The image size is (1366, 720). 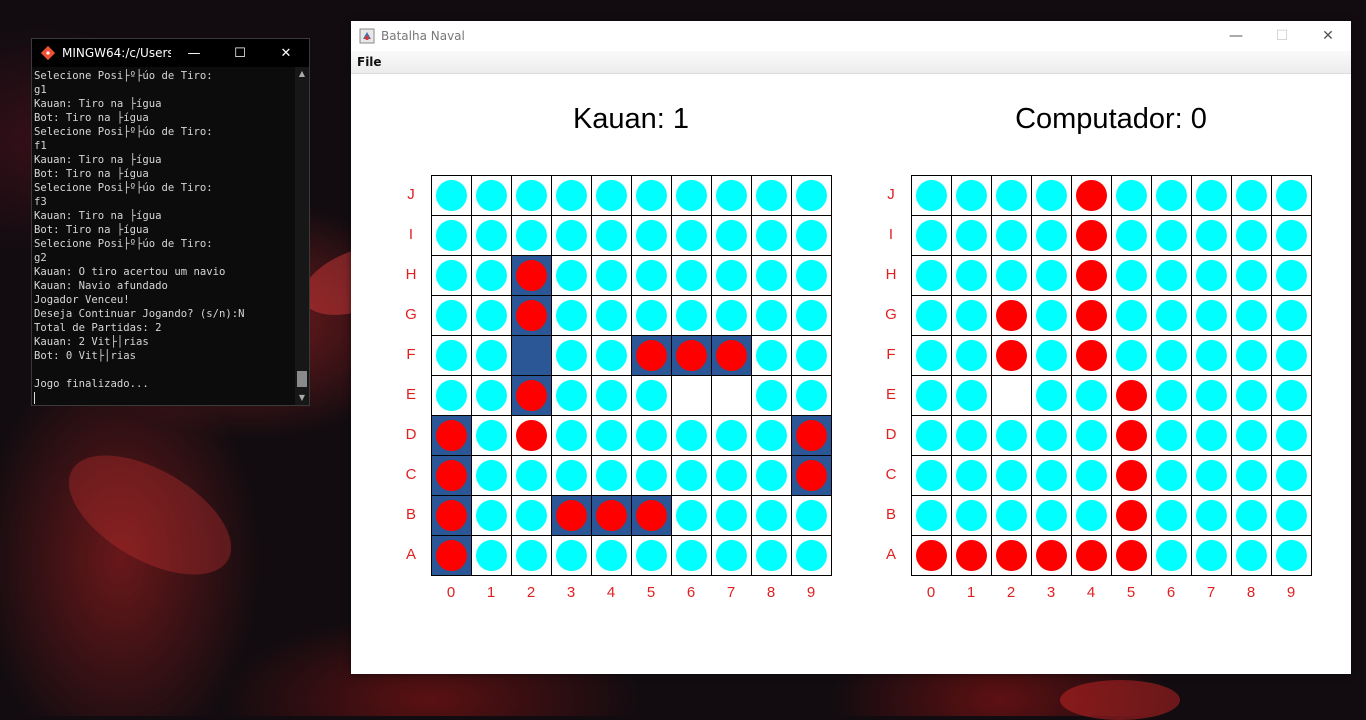 I want to click on window-titlebar: Batalha Naval — ☐ ✕, so click(x=851, y=36).